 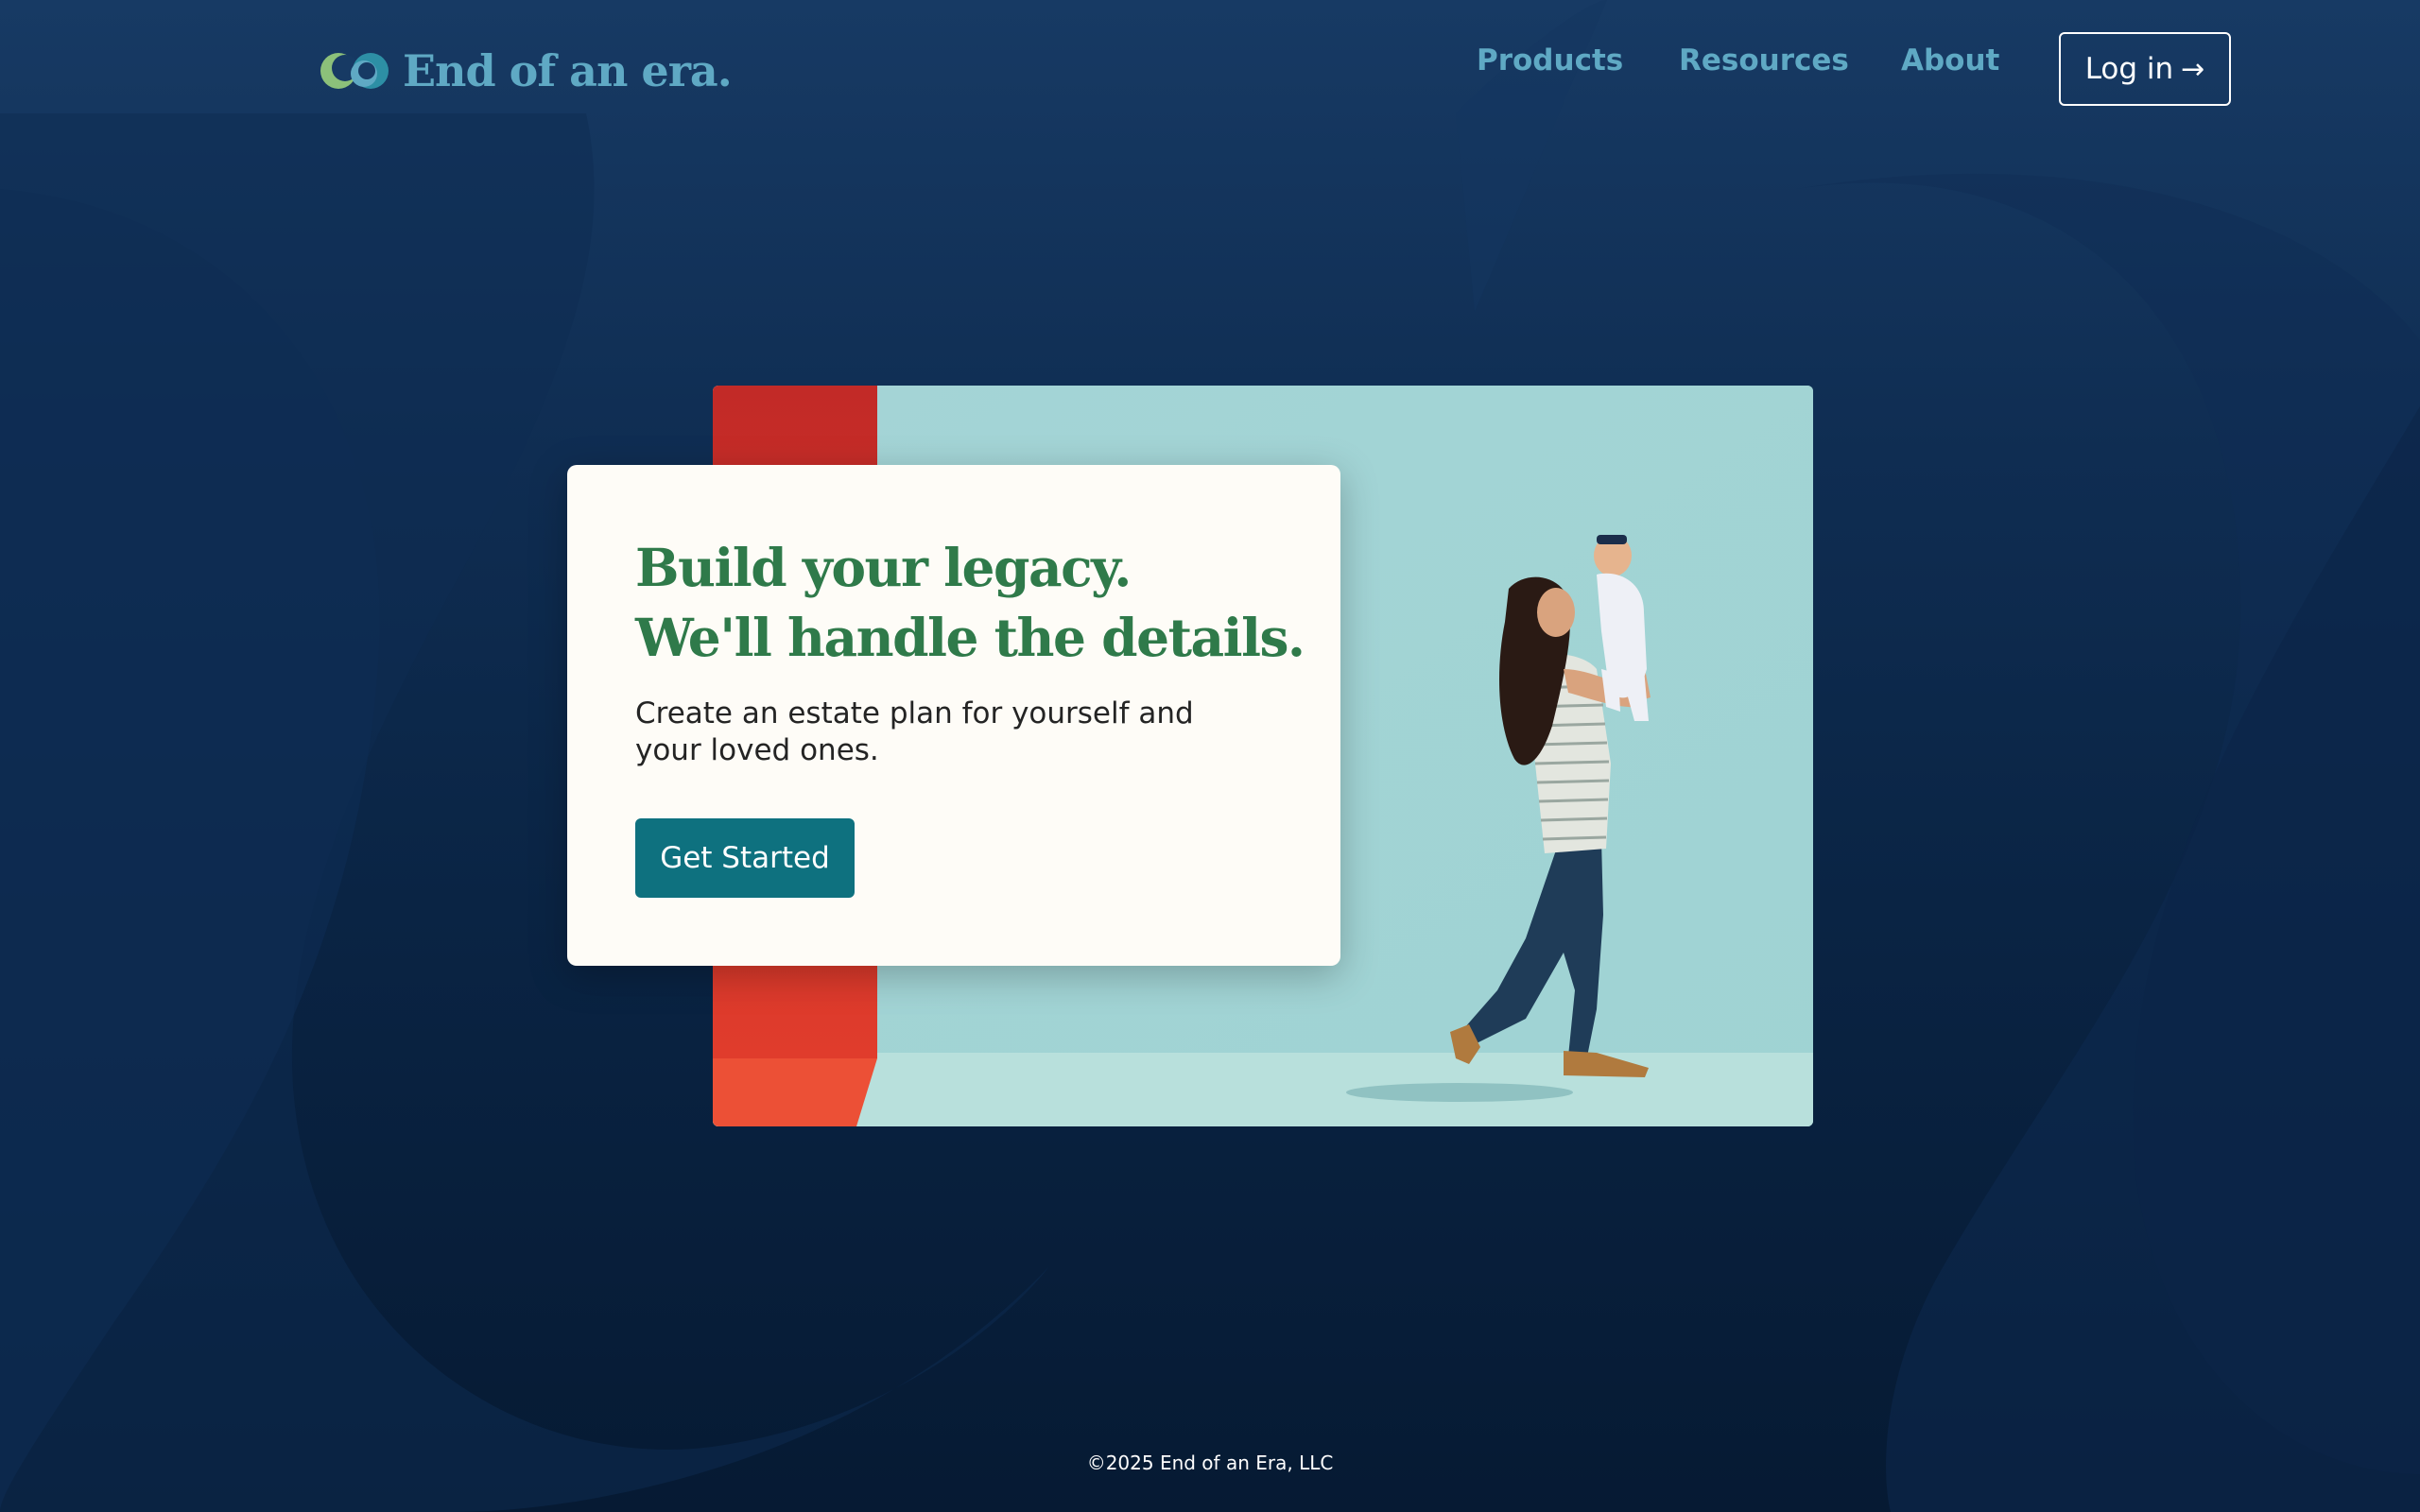 I want to click on nav-products-link: Products, so click(x=1550, y=60).